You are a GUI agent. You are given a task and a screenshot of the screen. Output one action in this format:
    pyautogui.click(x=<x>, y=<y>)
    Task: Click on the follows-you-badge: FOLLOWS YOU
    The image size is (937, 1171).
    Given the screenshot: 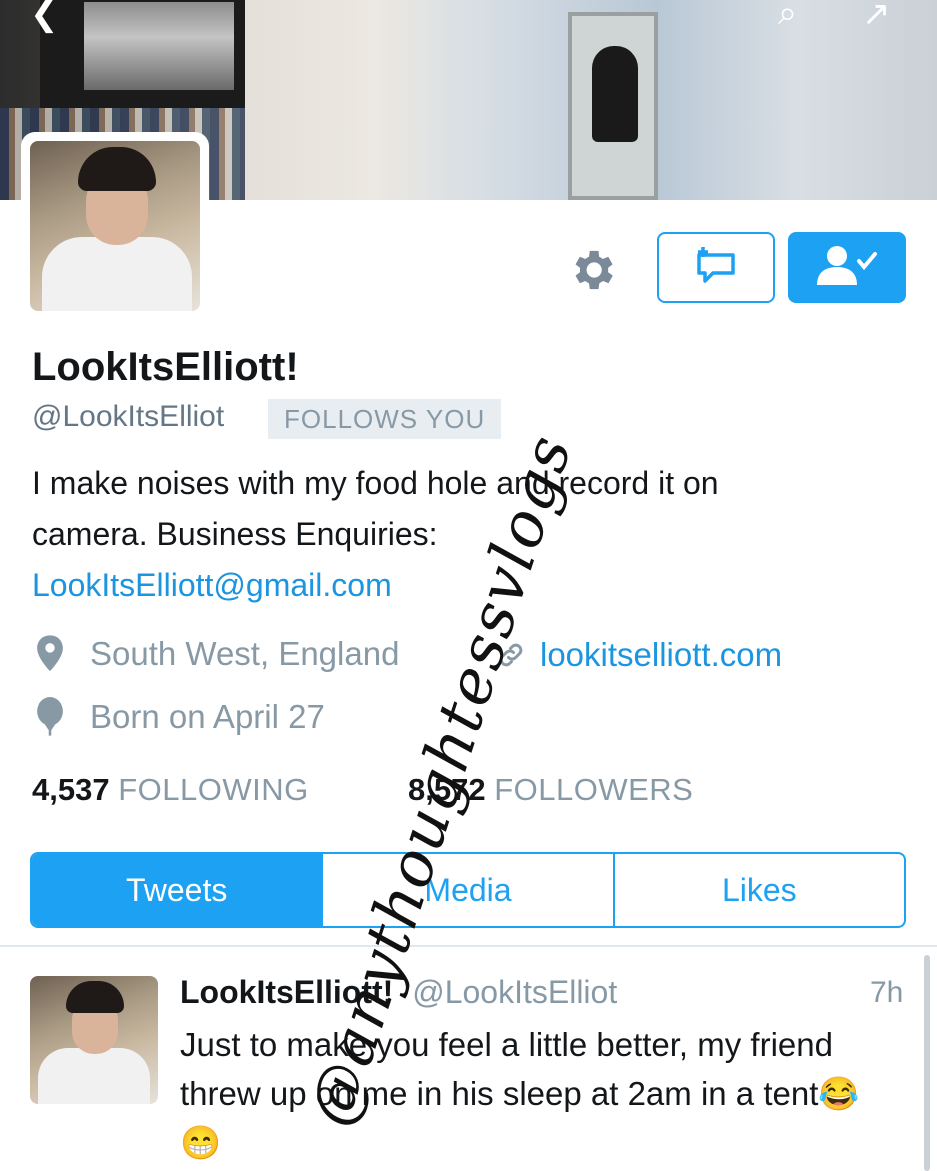 What is the action you would take?
    pyautogui.click(x=385, y=419)
    